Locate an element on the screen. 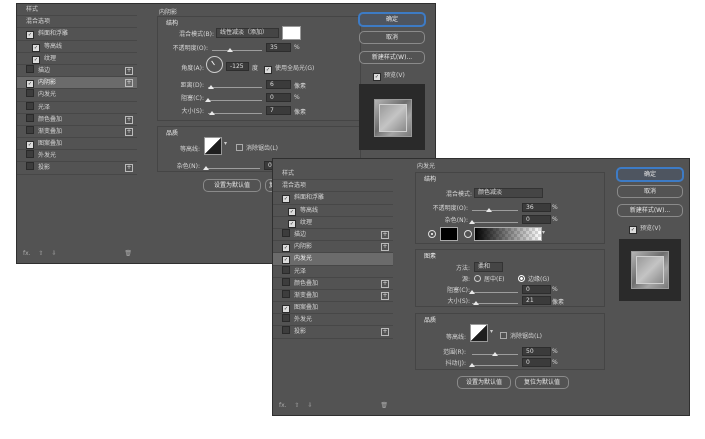 The height and width of the screenshot is (439, 705). range-slider is located at coordinates (495, 354).